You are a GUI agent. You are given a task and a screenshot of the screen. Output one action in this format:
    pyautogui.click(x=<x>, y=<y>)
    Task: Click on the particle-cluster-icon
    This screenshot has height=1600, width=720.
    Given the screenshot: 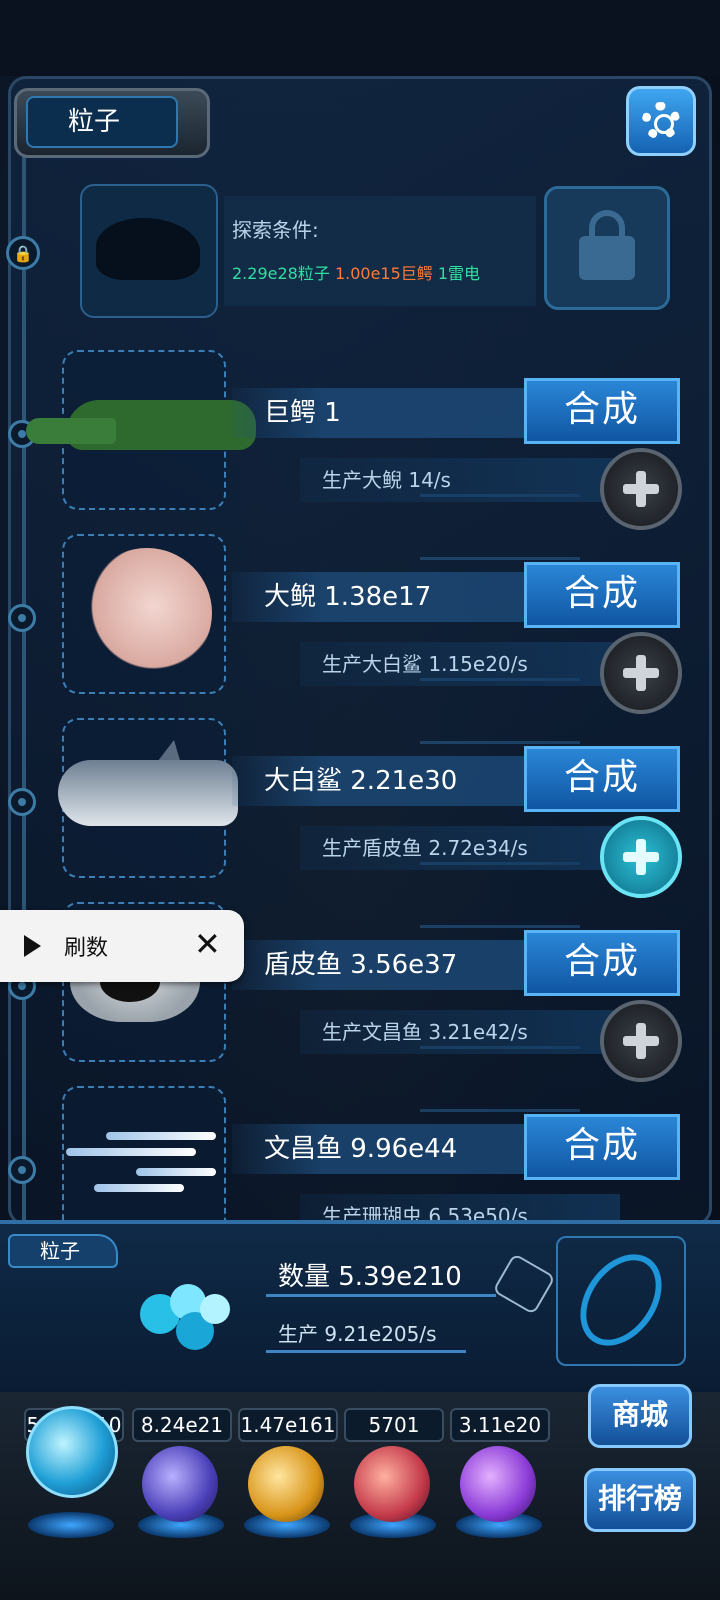 What is the action you would take?
    pyautogui.click(x=182, y=1317)
    